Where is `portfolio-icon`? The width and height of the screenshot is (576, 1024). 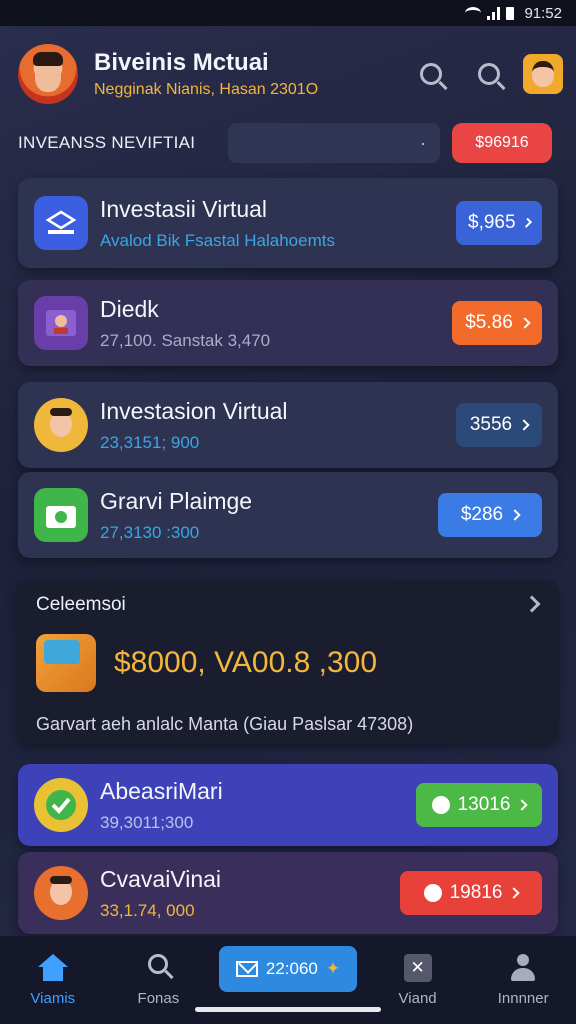 portfolio-icon is located at coordinates (61, 323).